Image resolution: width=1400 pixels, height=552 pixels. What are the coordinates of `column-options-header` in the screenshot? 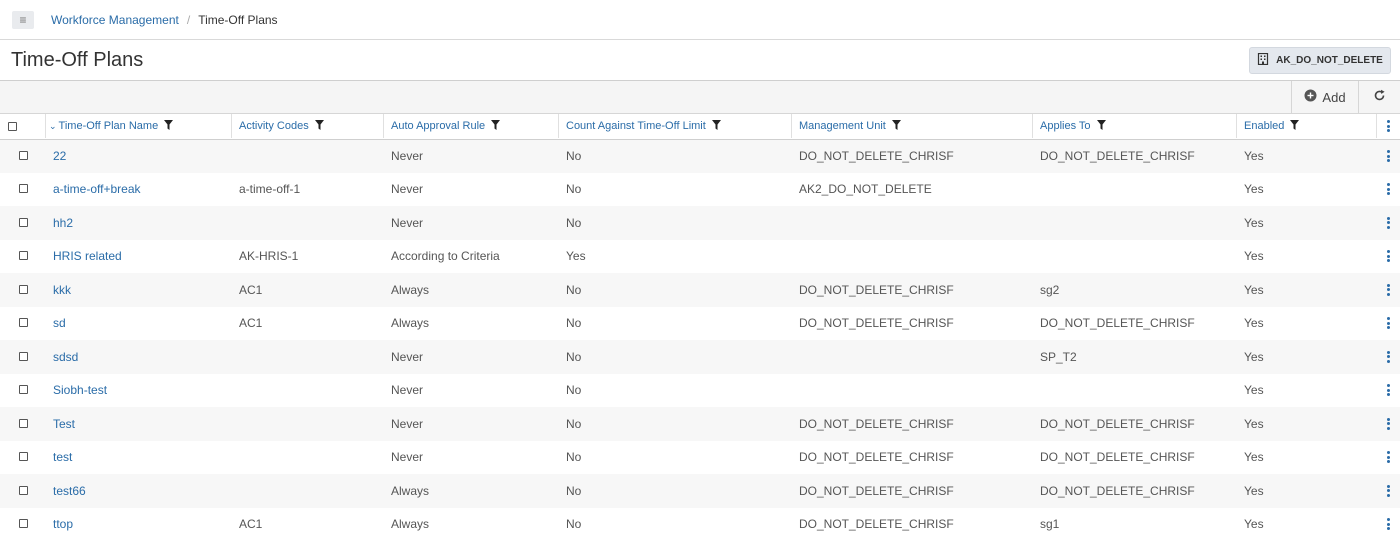 It's located at (1388, 127).